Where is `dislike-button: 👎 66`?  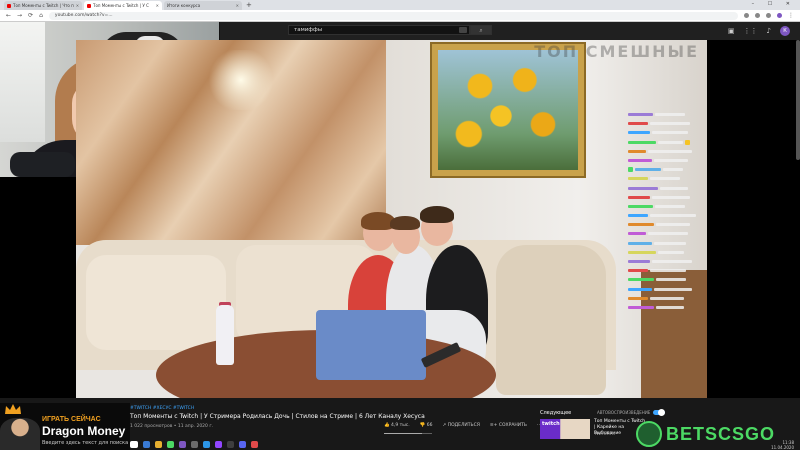 dislike-button: 👎 66 is located at coordinates (426, 425).